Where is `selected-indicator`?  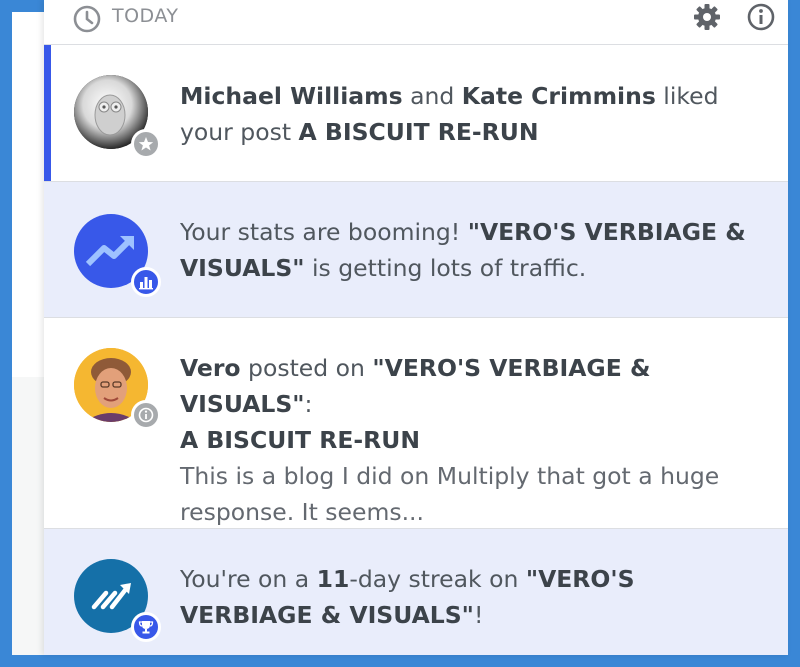
selected-indicator is located at coordinates (47, 113).